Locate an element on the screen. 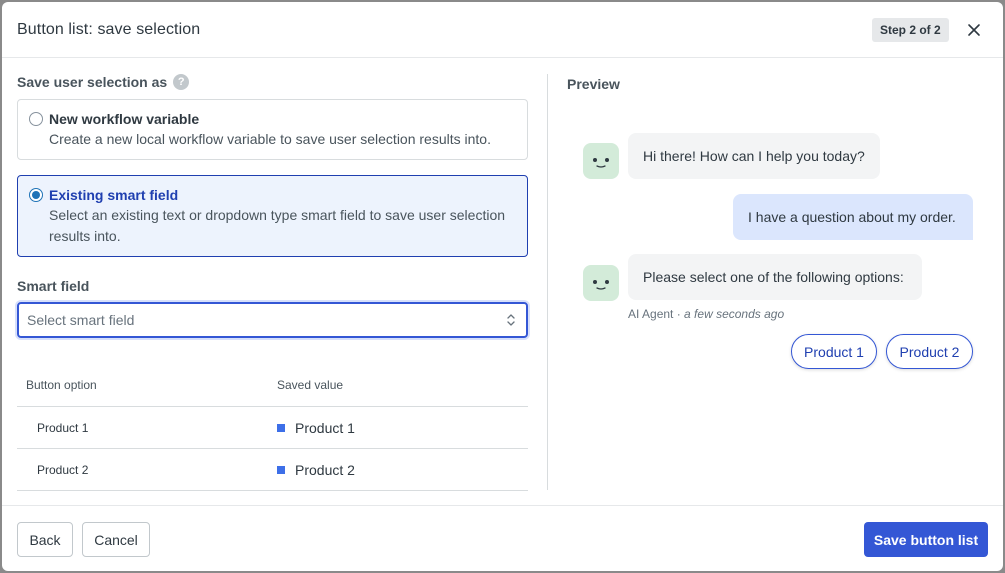 The width and height of the screenshot is (1005, 573). save-button-list-button: Save button list is located at coordinates (926, 539).